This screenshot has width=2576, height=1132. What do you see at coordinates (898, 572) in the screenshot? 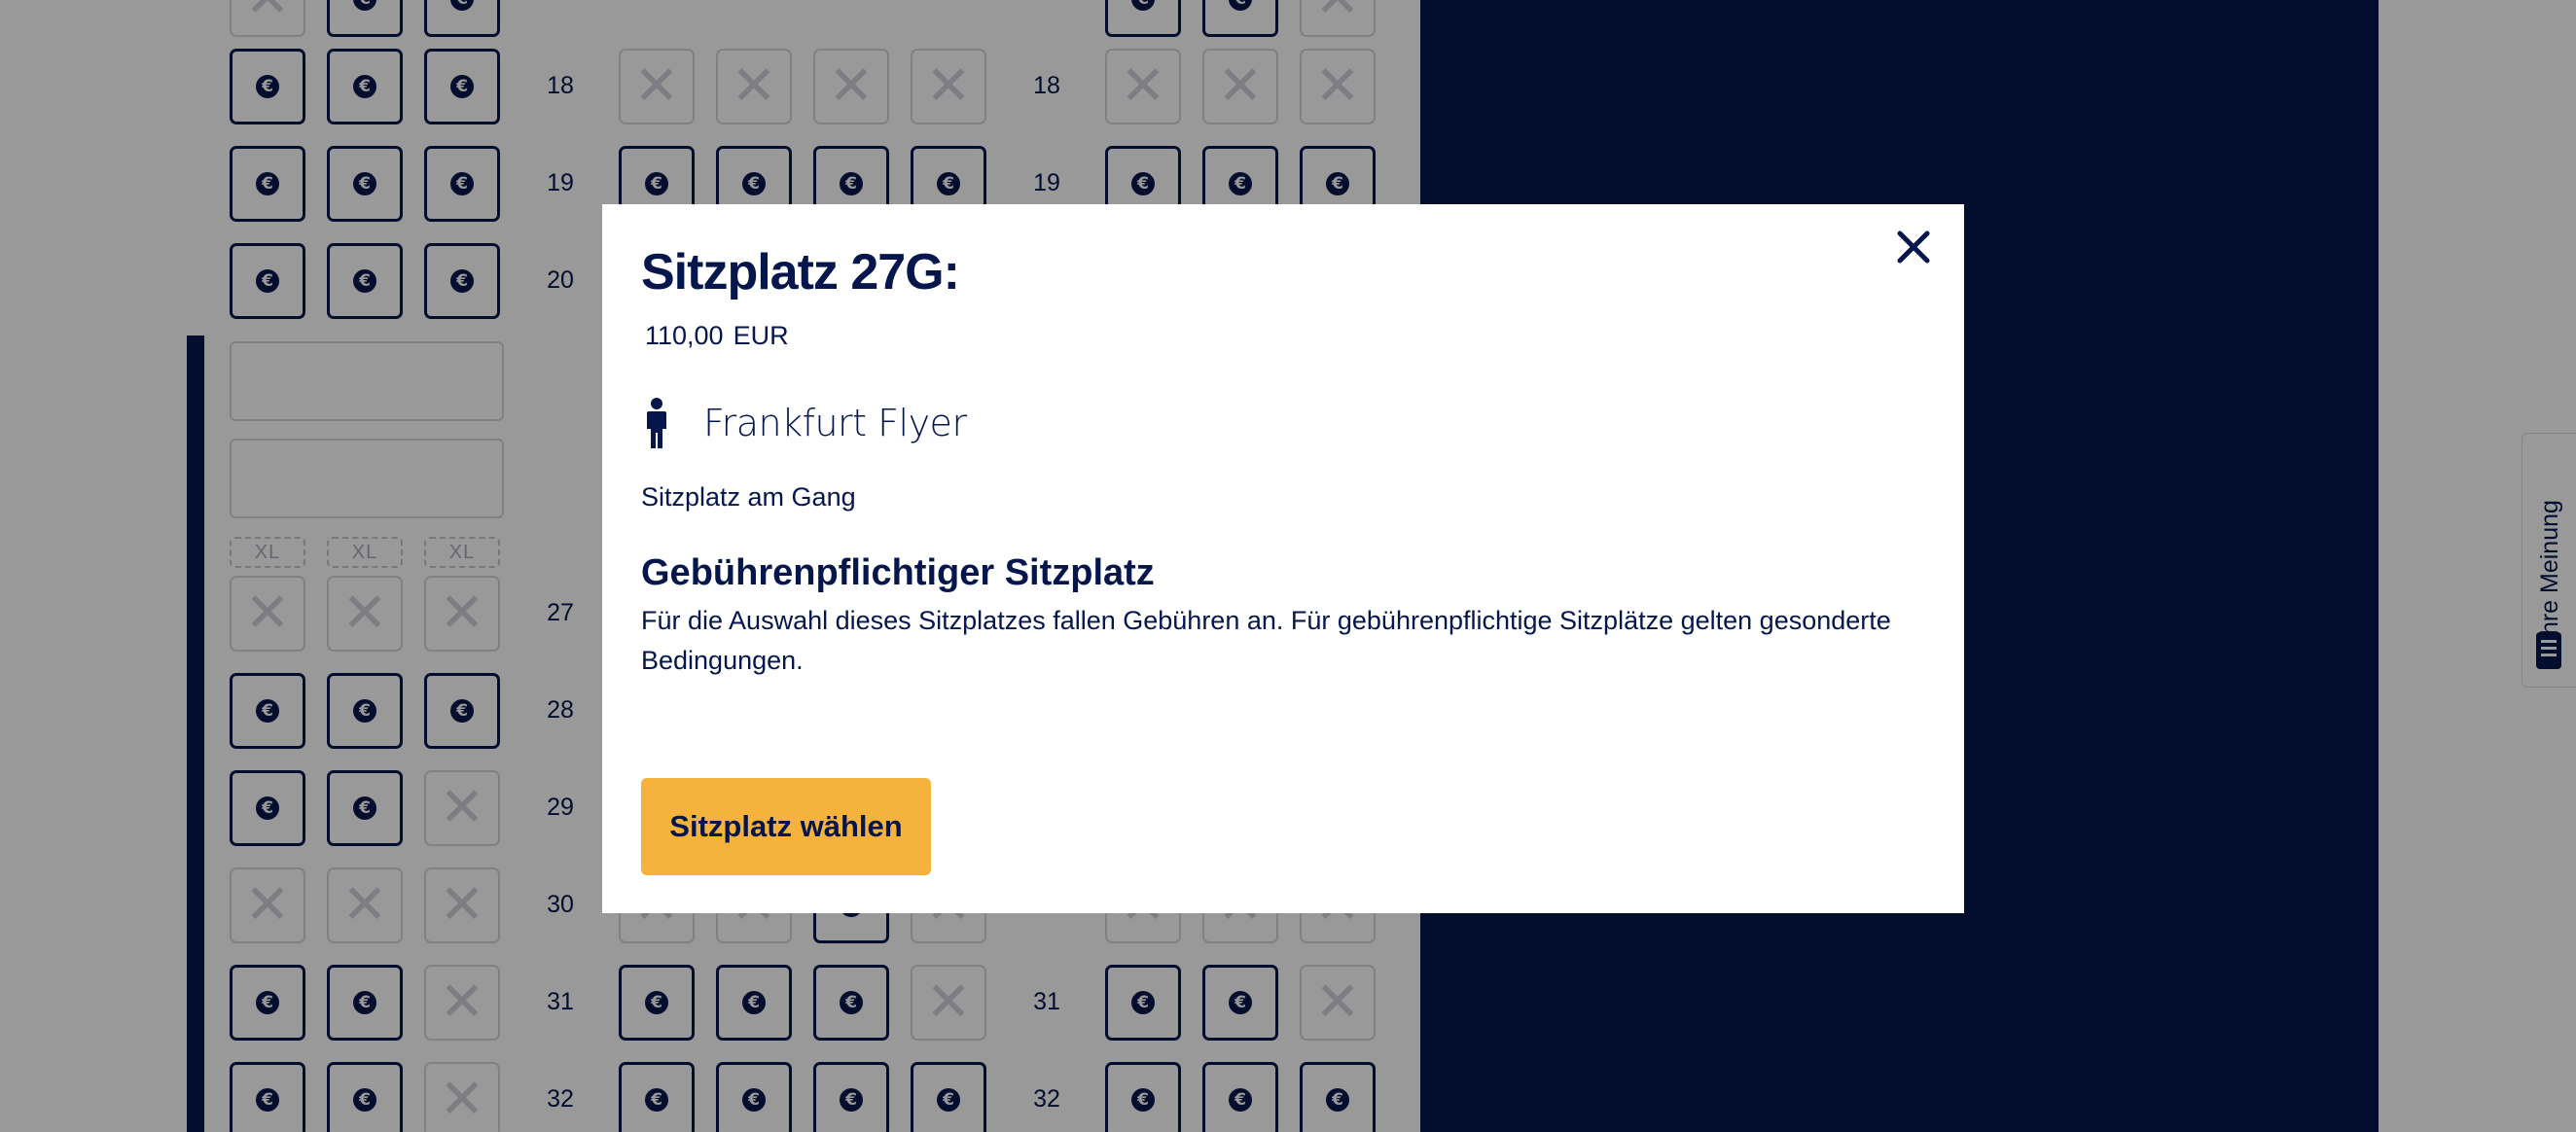
I see `fee-heading: Gebührenpflichtiger Sitzplatz` at bounding box center [898, 572].